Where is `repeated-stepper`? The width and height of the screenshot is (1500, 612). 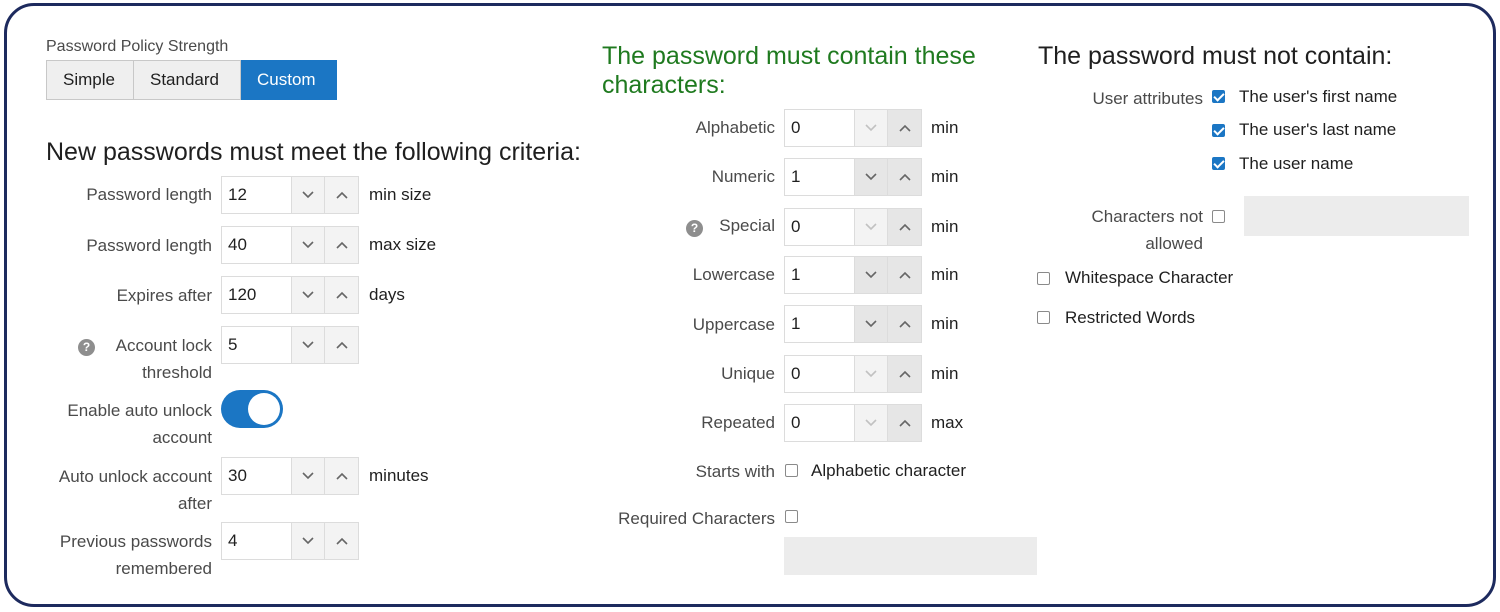 repeated-stepper is located at coordinates (853, 423).